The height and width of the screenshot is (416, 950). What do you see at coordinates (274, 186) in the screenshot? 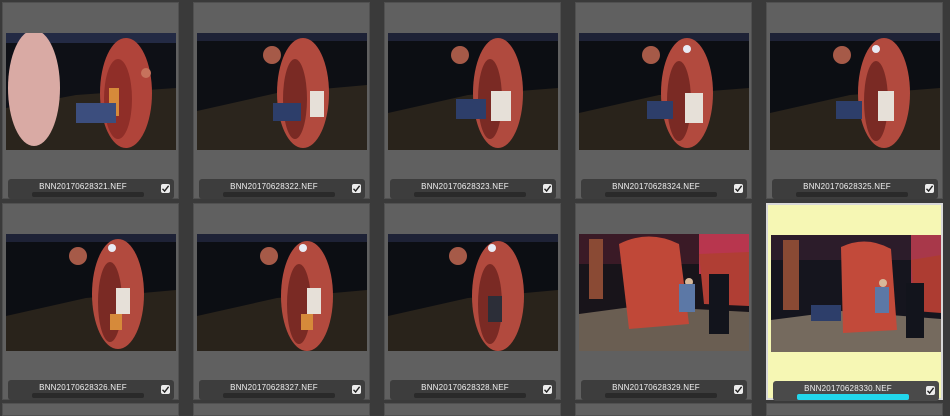
I see `filename-label: BNN20170628322.NEF` at bounding box center [274, 186].